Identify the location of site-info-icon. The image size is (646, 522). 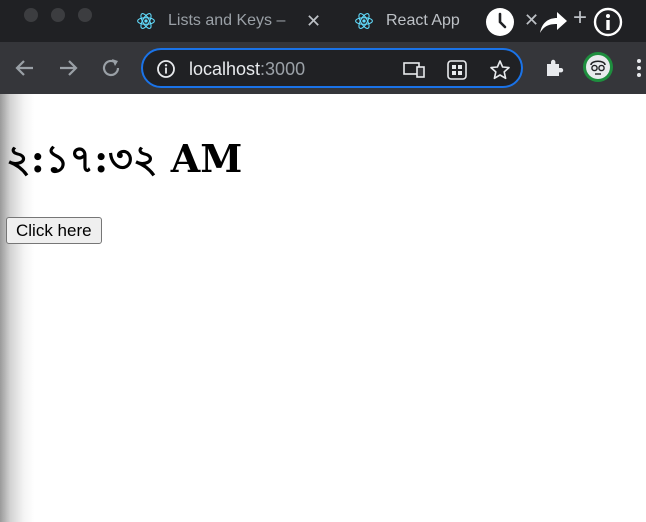
(166, 71).